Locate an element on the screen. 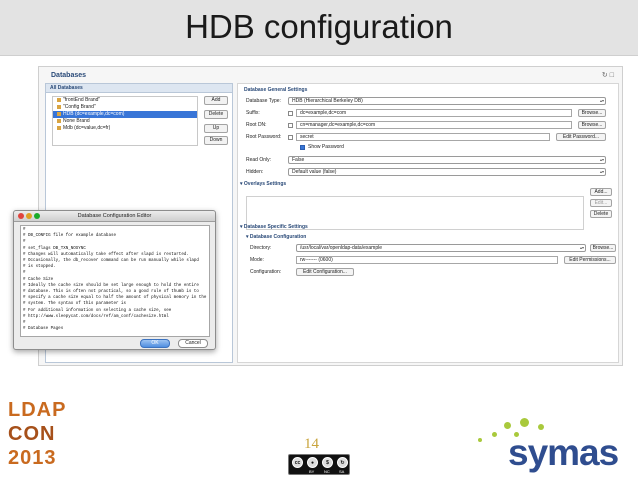 The height and width of the screenshot is (479, 638). mode-field: rw------- (0600) is located at coordinates (427, 260).